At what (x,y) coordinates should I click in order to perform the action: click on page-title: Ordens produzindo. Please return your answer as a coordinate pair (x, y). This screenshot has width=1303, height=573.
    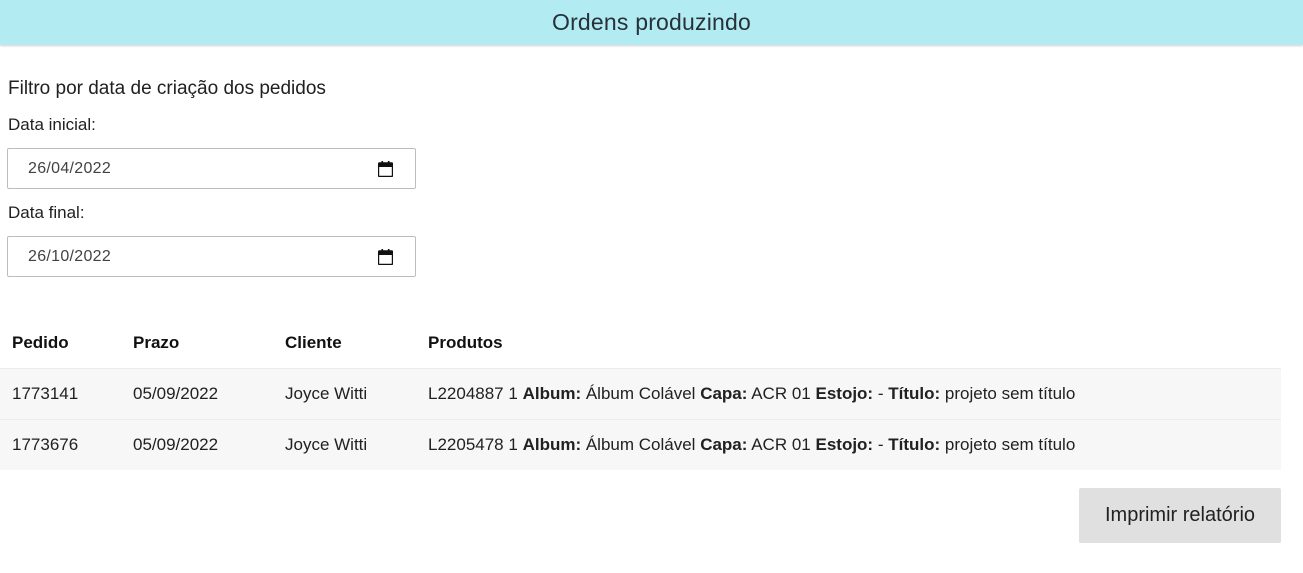
    Looking at the image, I should click on (651, 22).